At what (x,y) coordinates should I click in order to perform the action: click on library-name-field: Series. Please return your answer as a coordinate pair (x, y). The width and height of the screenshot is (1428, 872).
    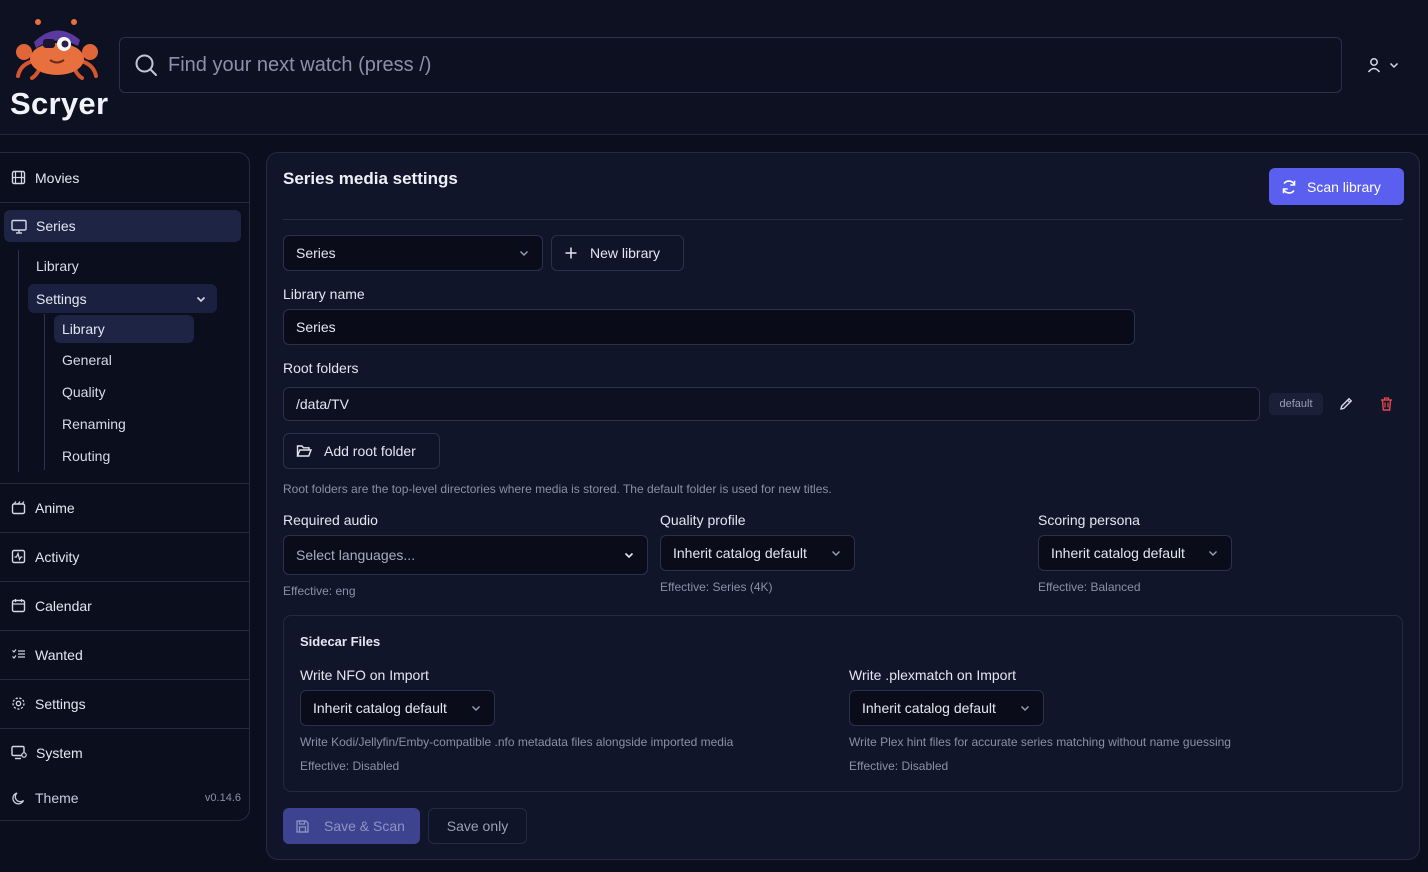
    Looking at the image, I should click on (709, 327).